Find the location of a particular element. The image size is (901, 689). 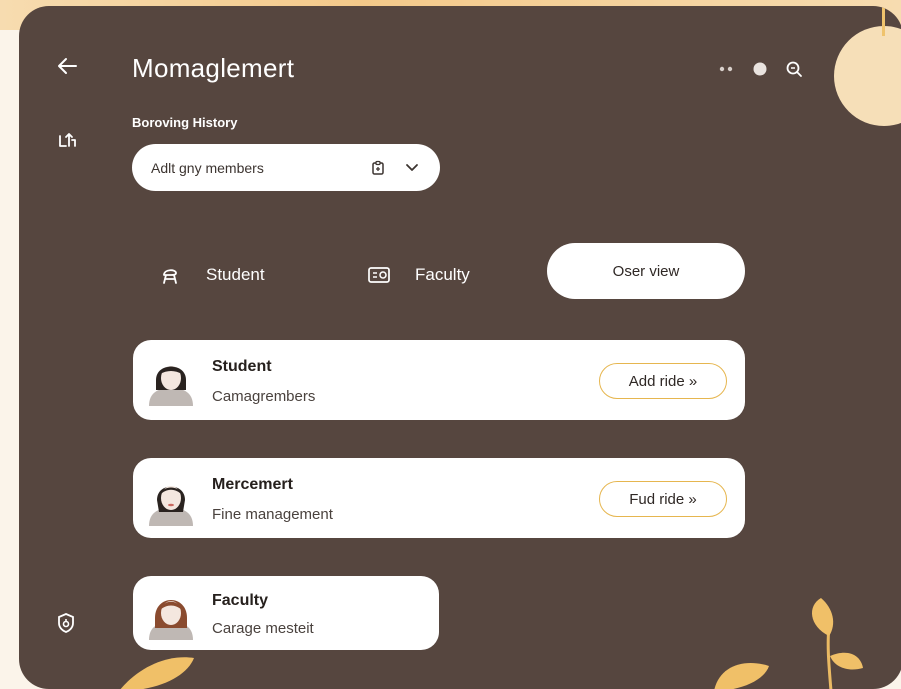

tab-faculty-label: Faculty is located at coordinates (442, 274).